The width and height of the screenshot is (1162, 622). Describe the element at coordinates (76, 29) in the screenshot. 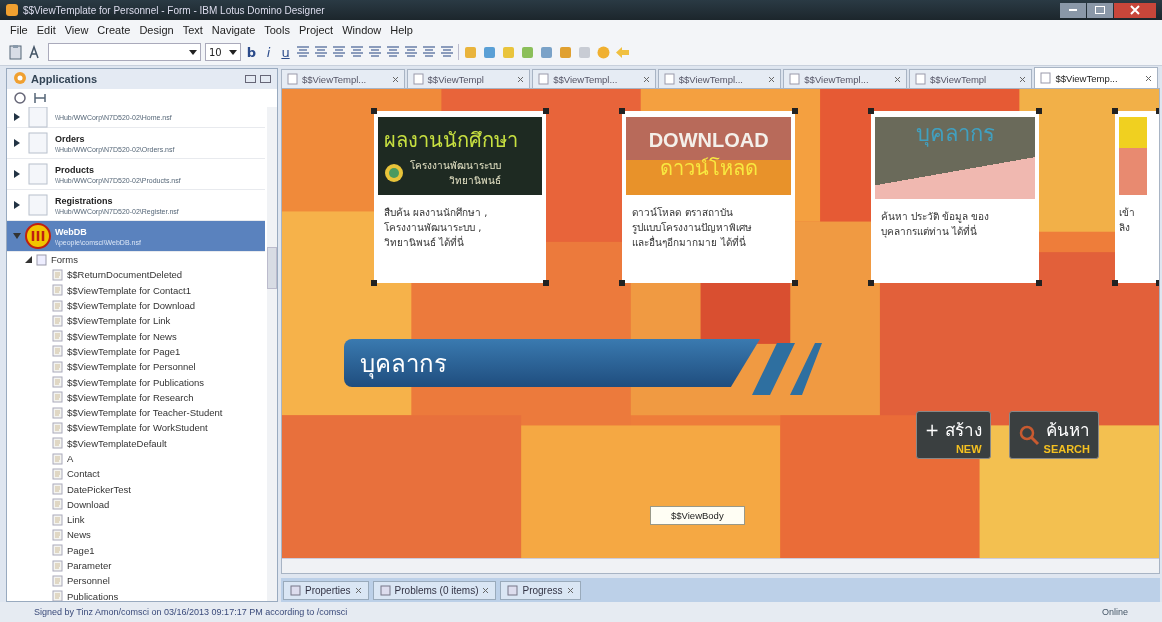

I see `menu-item: View` at that location.